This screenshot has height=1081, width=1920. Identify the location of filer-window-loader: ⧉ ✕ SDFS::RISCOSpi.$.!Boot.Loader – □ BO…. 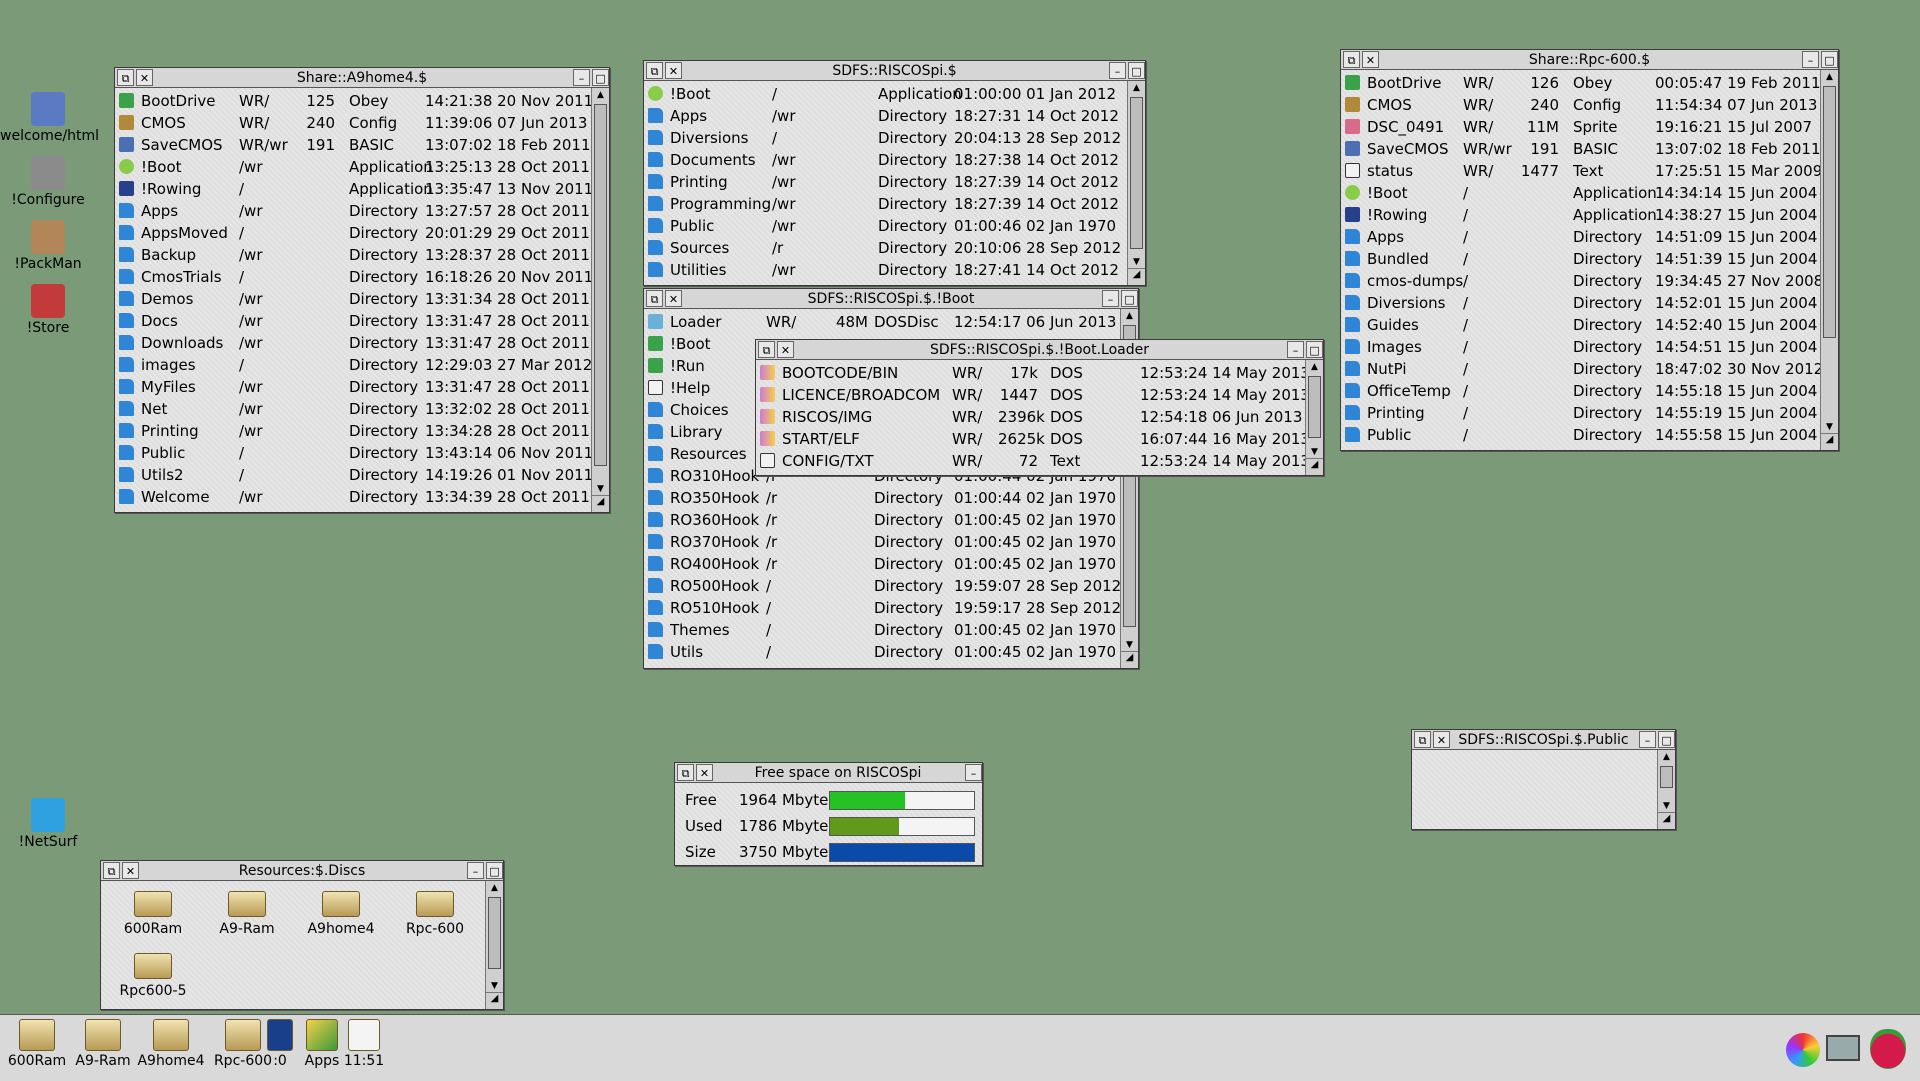
(1039, 407).